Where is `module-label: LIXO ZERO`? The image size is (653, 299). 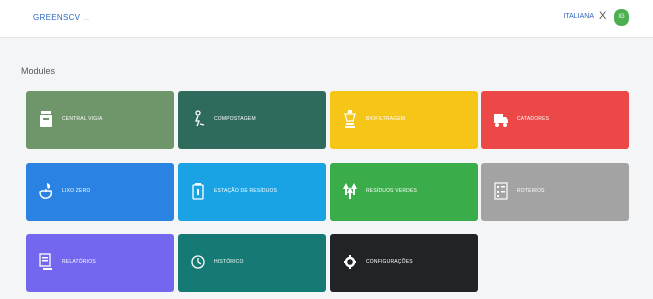 module-label: LIXO ZERO is located at coordinates (76, 191).